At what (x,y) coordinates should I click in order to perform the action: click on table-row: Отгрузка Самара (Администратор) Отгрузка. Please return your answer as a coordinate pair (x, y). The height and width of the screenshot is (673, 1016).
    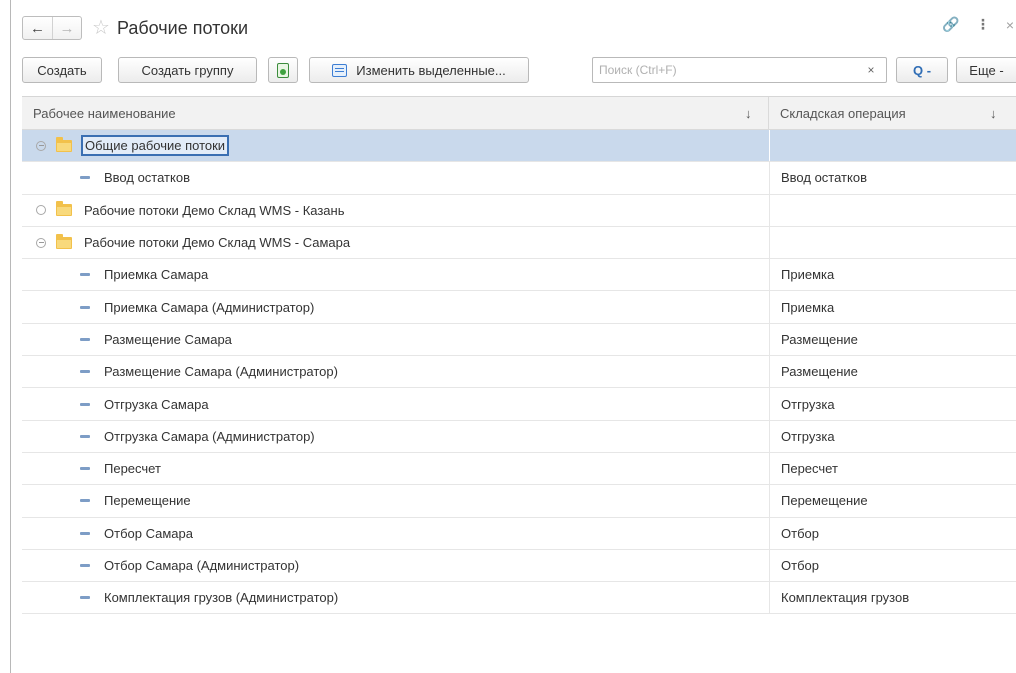
    Looking at the image, I should click on (519, 436).